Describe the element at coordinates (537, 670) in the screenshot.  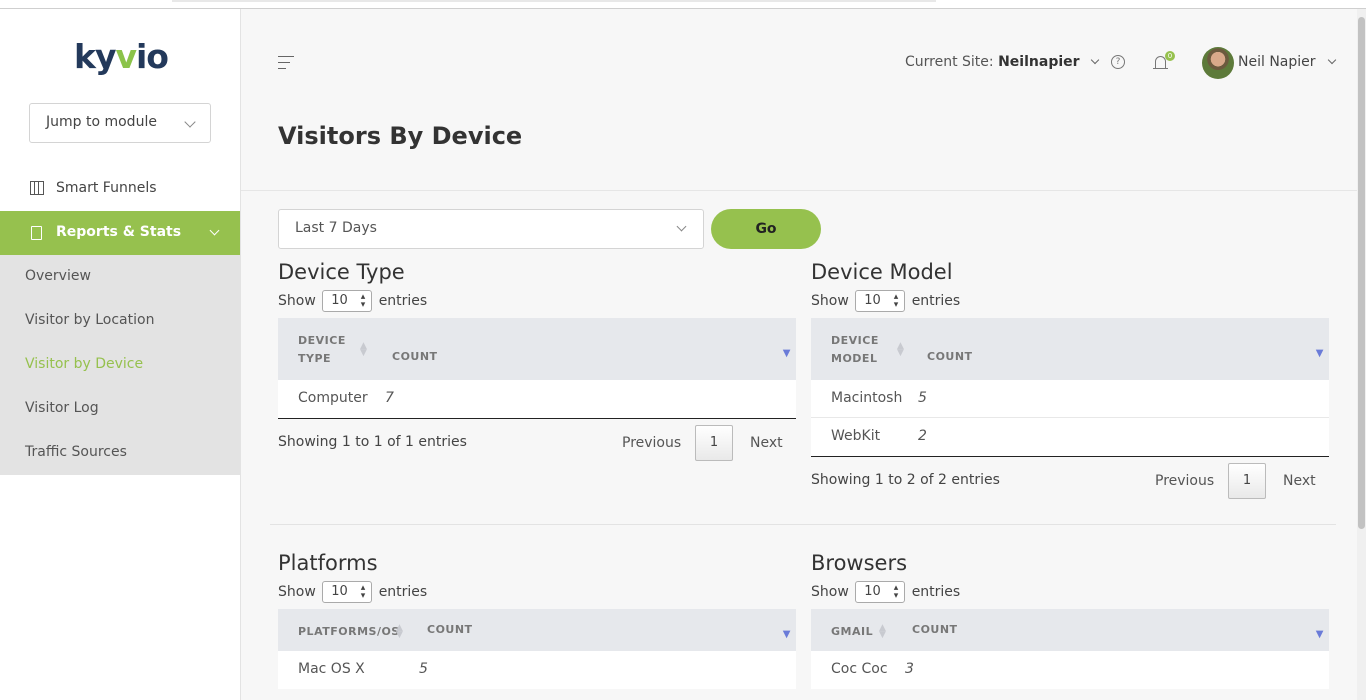
I see `table-row: Mac OS X 5` at that location.